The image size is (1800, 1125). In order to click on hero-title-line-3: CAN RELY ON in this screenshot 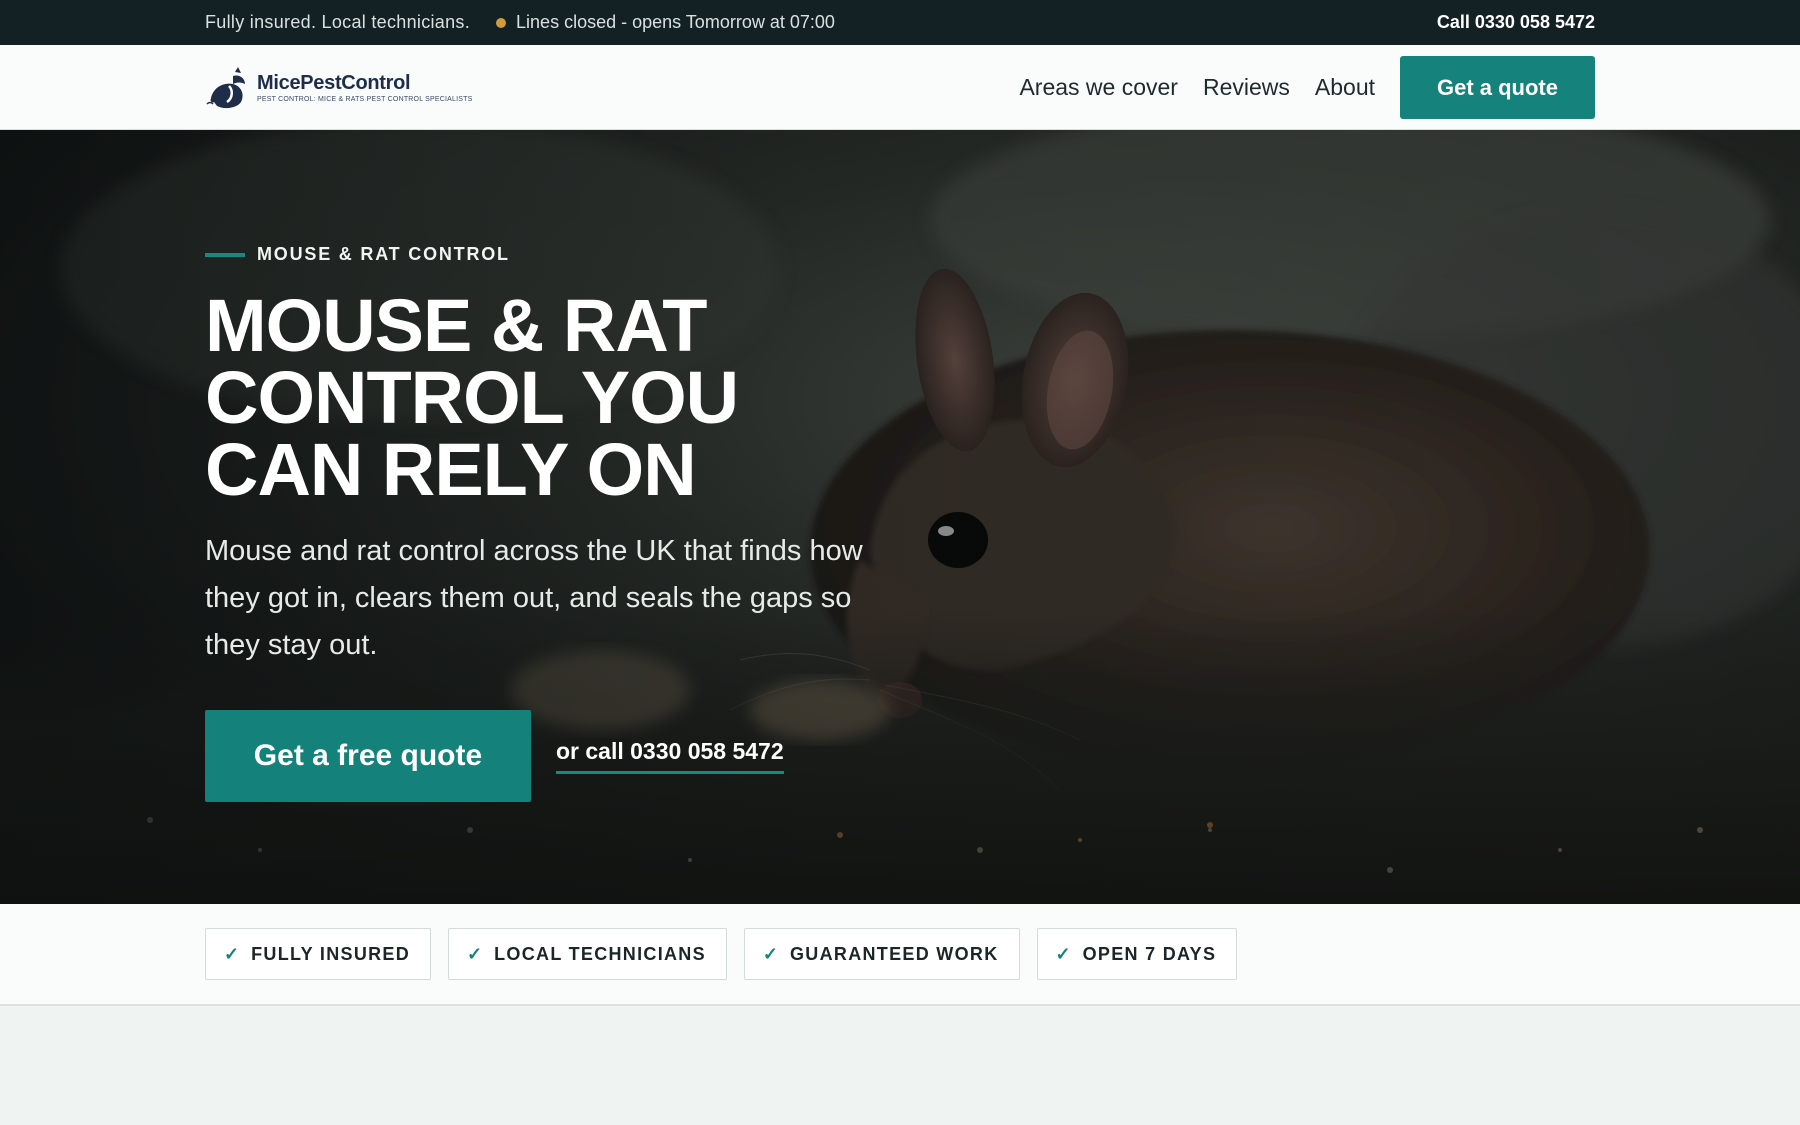, I will do `click(451, 469)`.